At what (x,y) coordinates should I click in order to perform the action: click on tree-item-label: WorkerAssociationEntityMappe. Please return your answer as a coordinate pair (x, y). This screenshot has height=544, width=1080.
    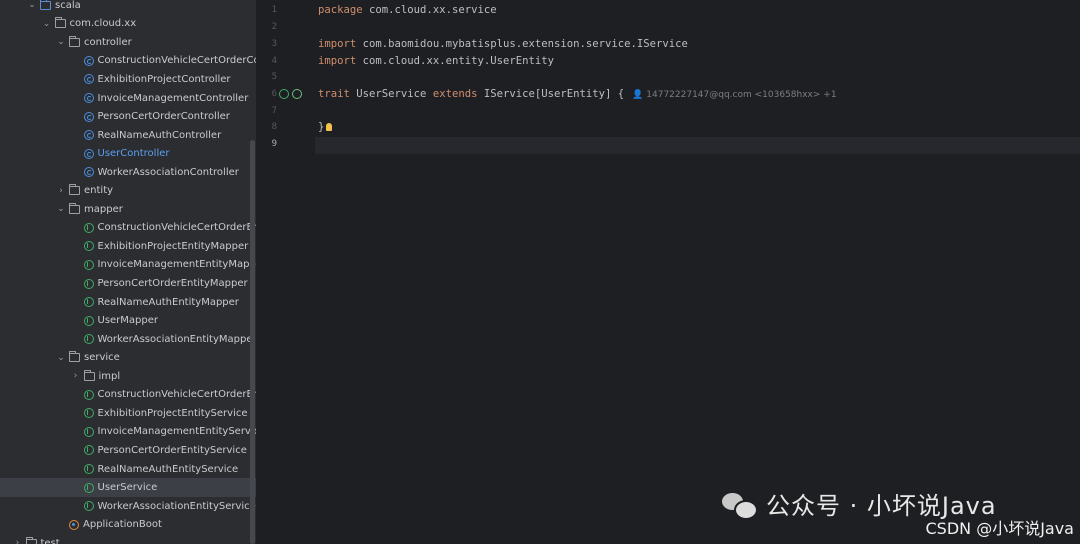
    Looking at the image, I should click on (175, 339).